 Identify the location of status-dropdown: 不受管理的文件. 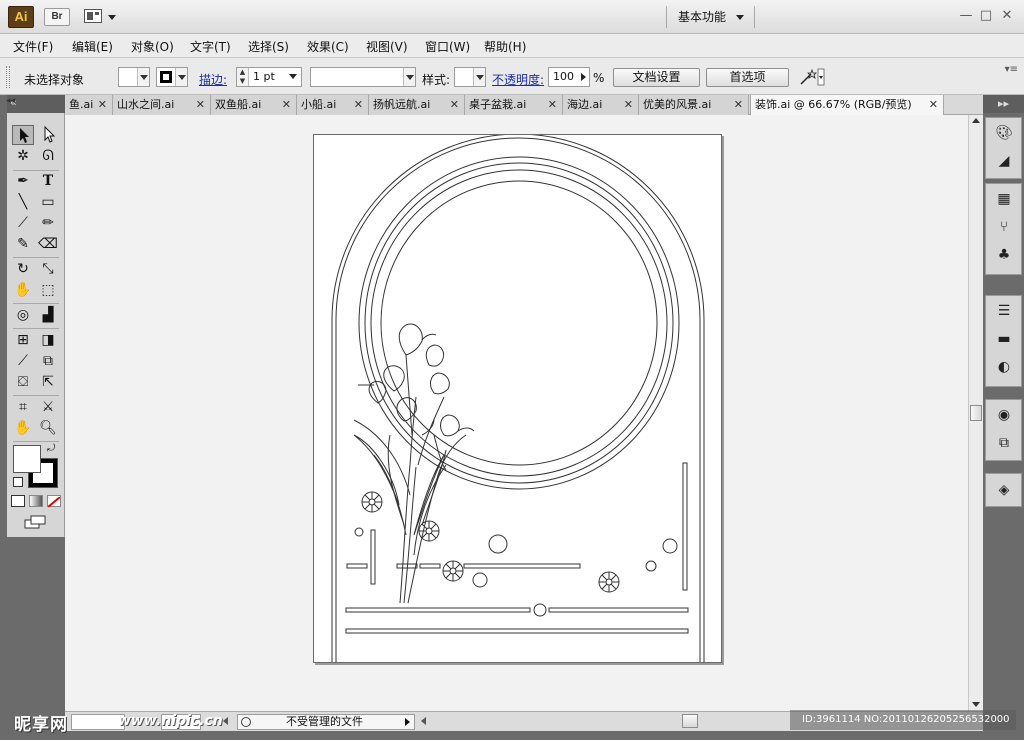
(326, 722).